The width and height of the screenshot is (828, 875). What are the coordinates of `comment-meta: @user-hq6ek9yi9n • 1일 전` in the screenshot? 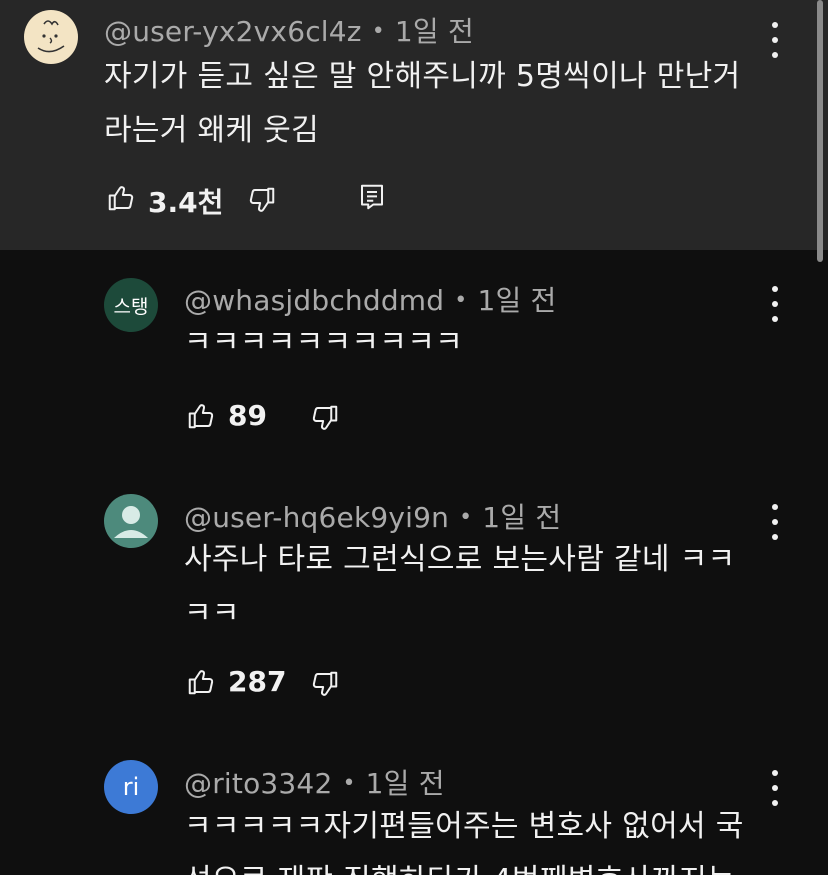 It's located at (372, 516).